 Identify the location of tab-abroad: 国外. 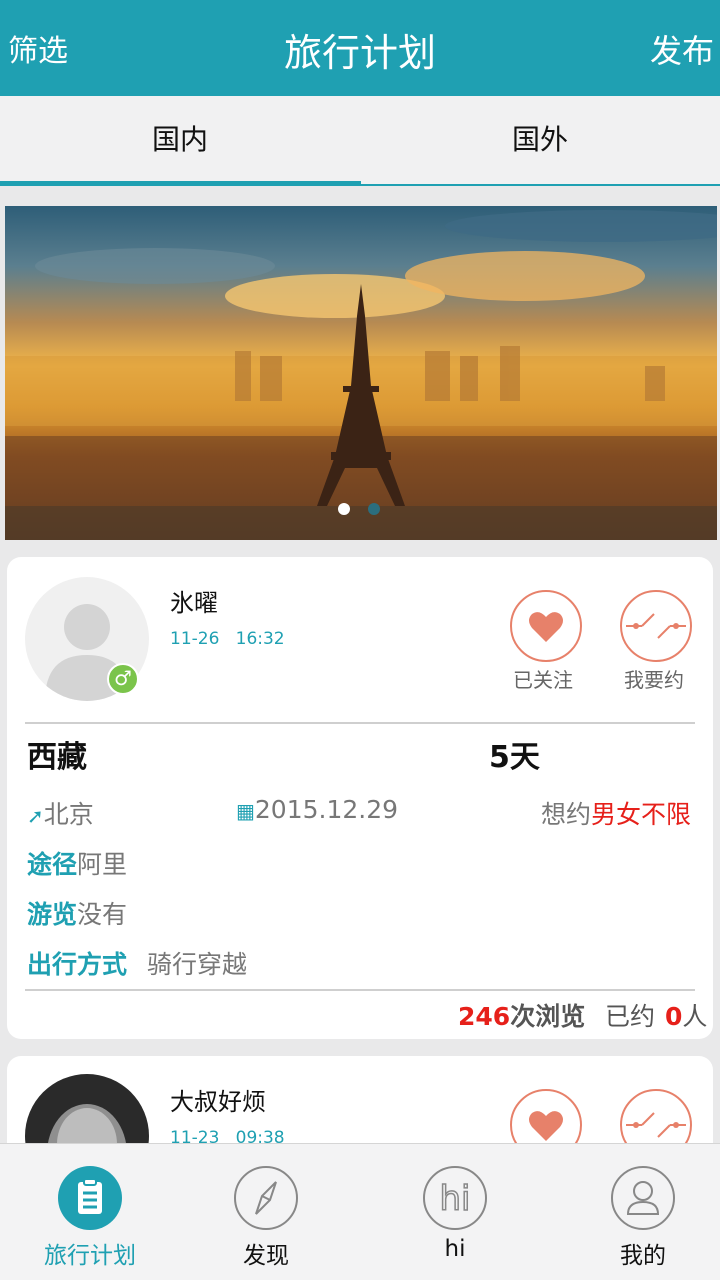
(540, 141).